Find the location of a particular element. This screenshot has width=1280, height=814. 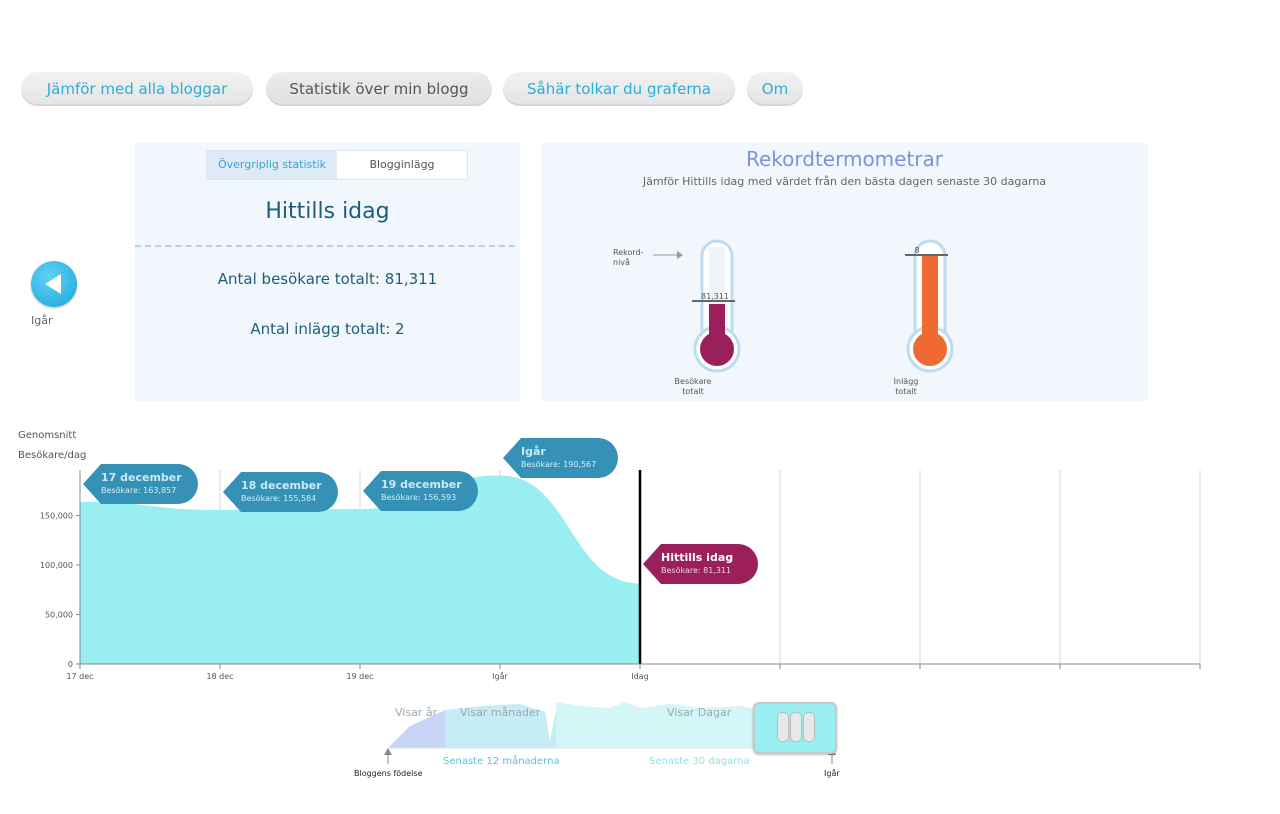

previous-day-button is located at coordinates (54, 284).